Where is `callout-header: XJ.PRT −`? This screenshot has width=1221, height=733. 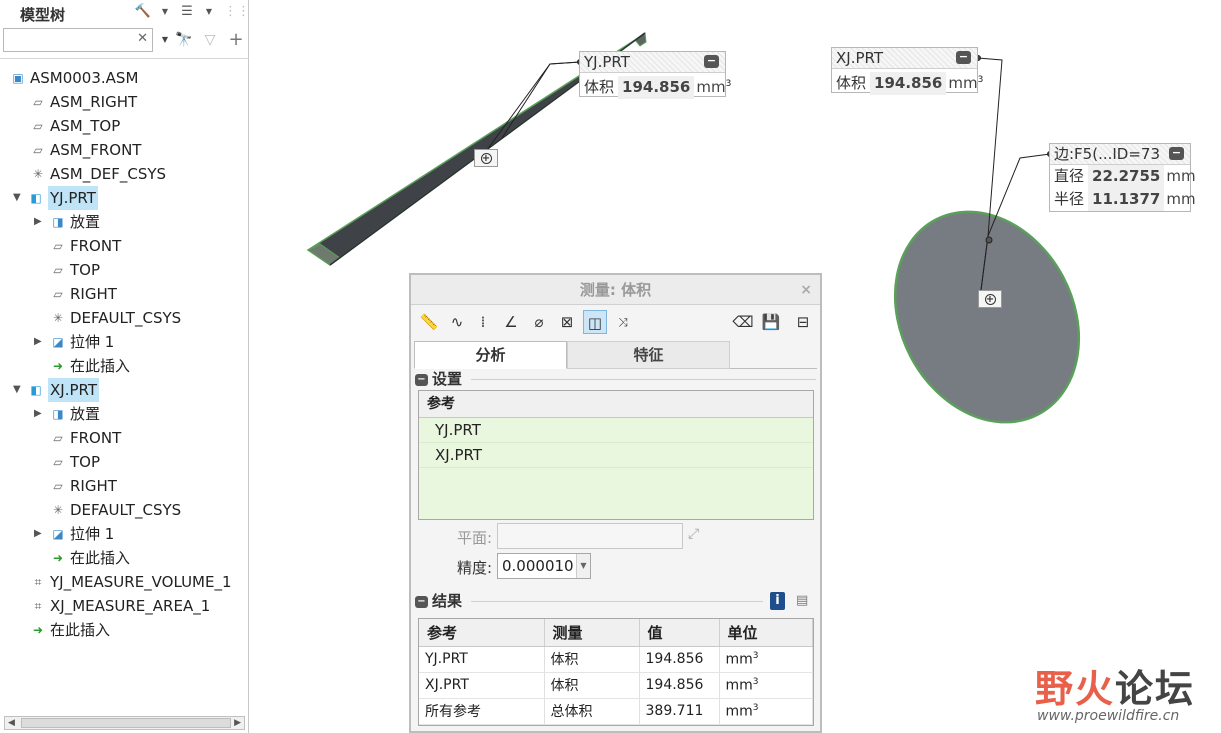
callout-header: XJ.PRT − is located at coordinates (904, 58).